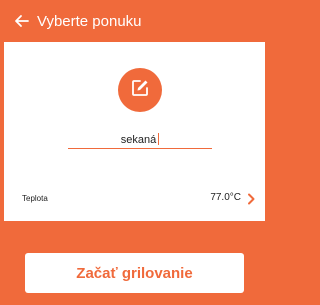  I want to click on name-input-value: sekaná, so click(138, 140).